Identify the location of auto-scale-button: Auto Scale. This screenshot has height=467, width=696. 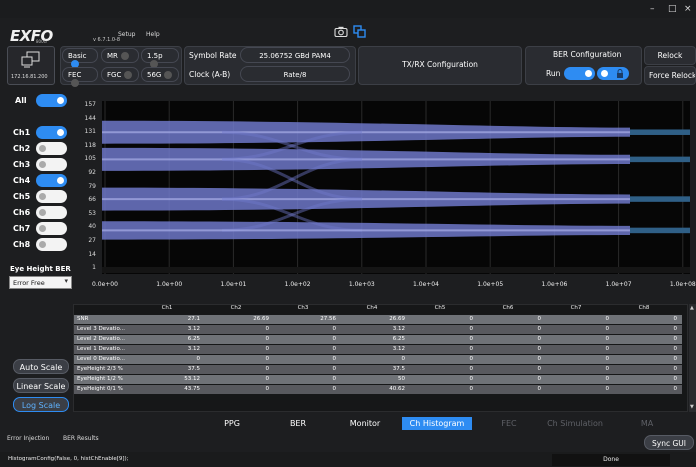
(41, 366).